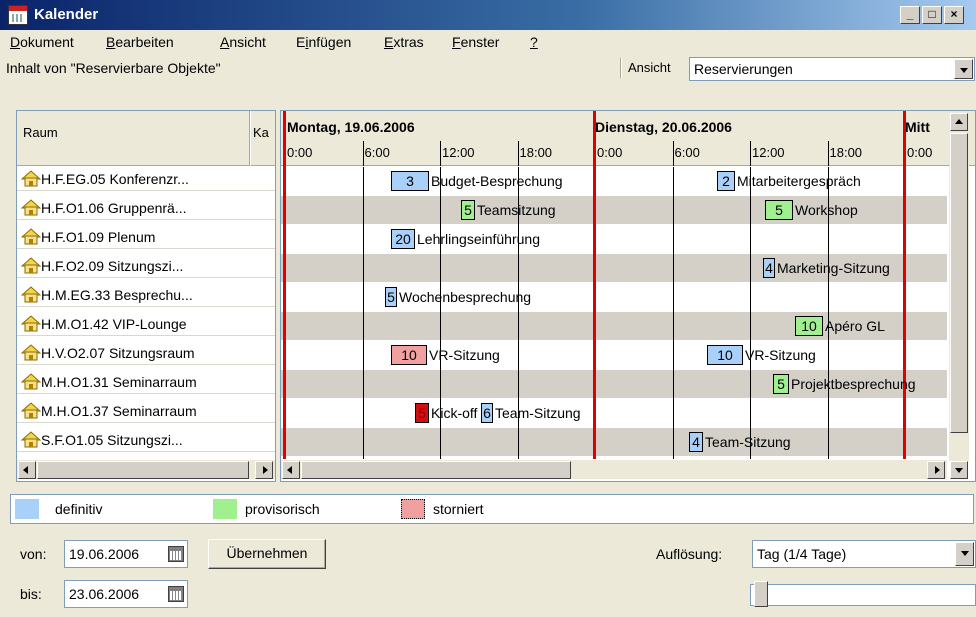 The width and height of the screenshot is (976, 617). I want to click on column-header-raum: Raum, so click(40, 132).